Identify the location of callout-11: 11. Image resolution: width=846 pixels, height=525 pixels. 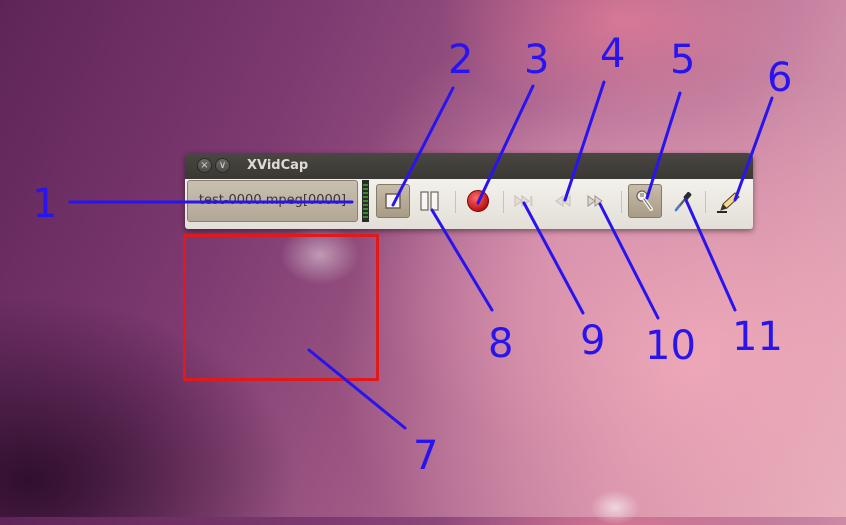
(757, 337).